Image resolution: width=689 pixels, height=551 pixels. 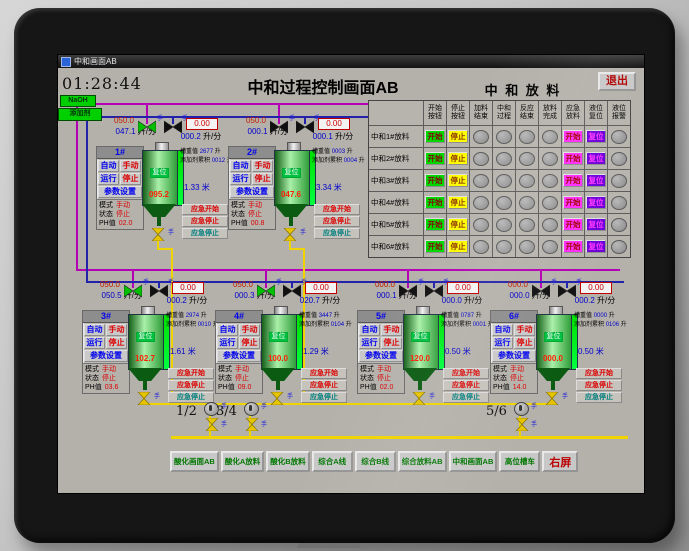 I want to click on nav-button: 综合放料AB, so click(x=422, y=461).